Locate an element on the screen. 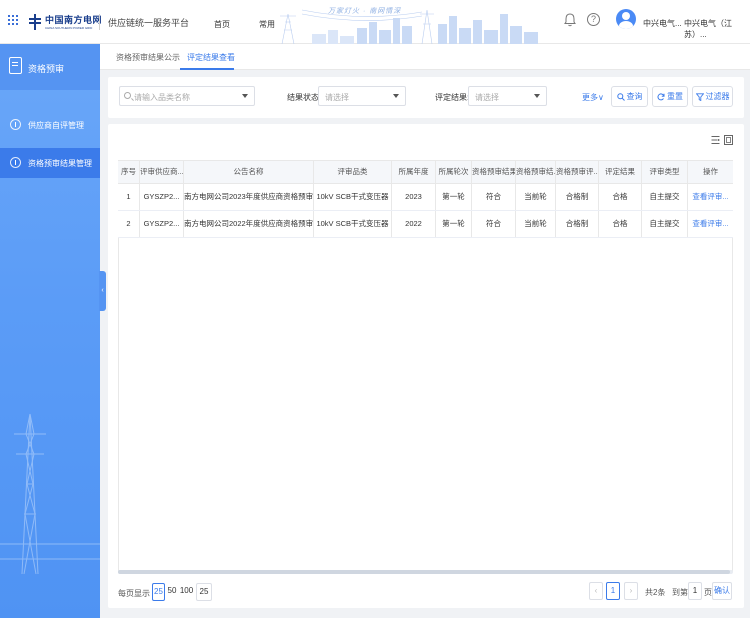 This screenshot has width=750, height=618. page-unit-label: 页 is located at coordinates (708, 592).